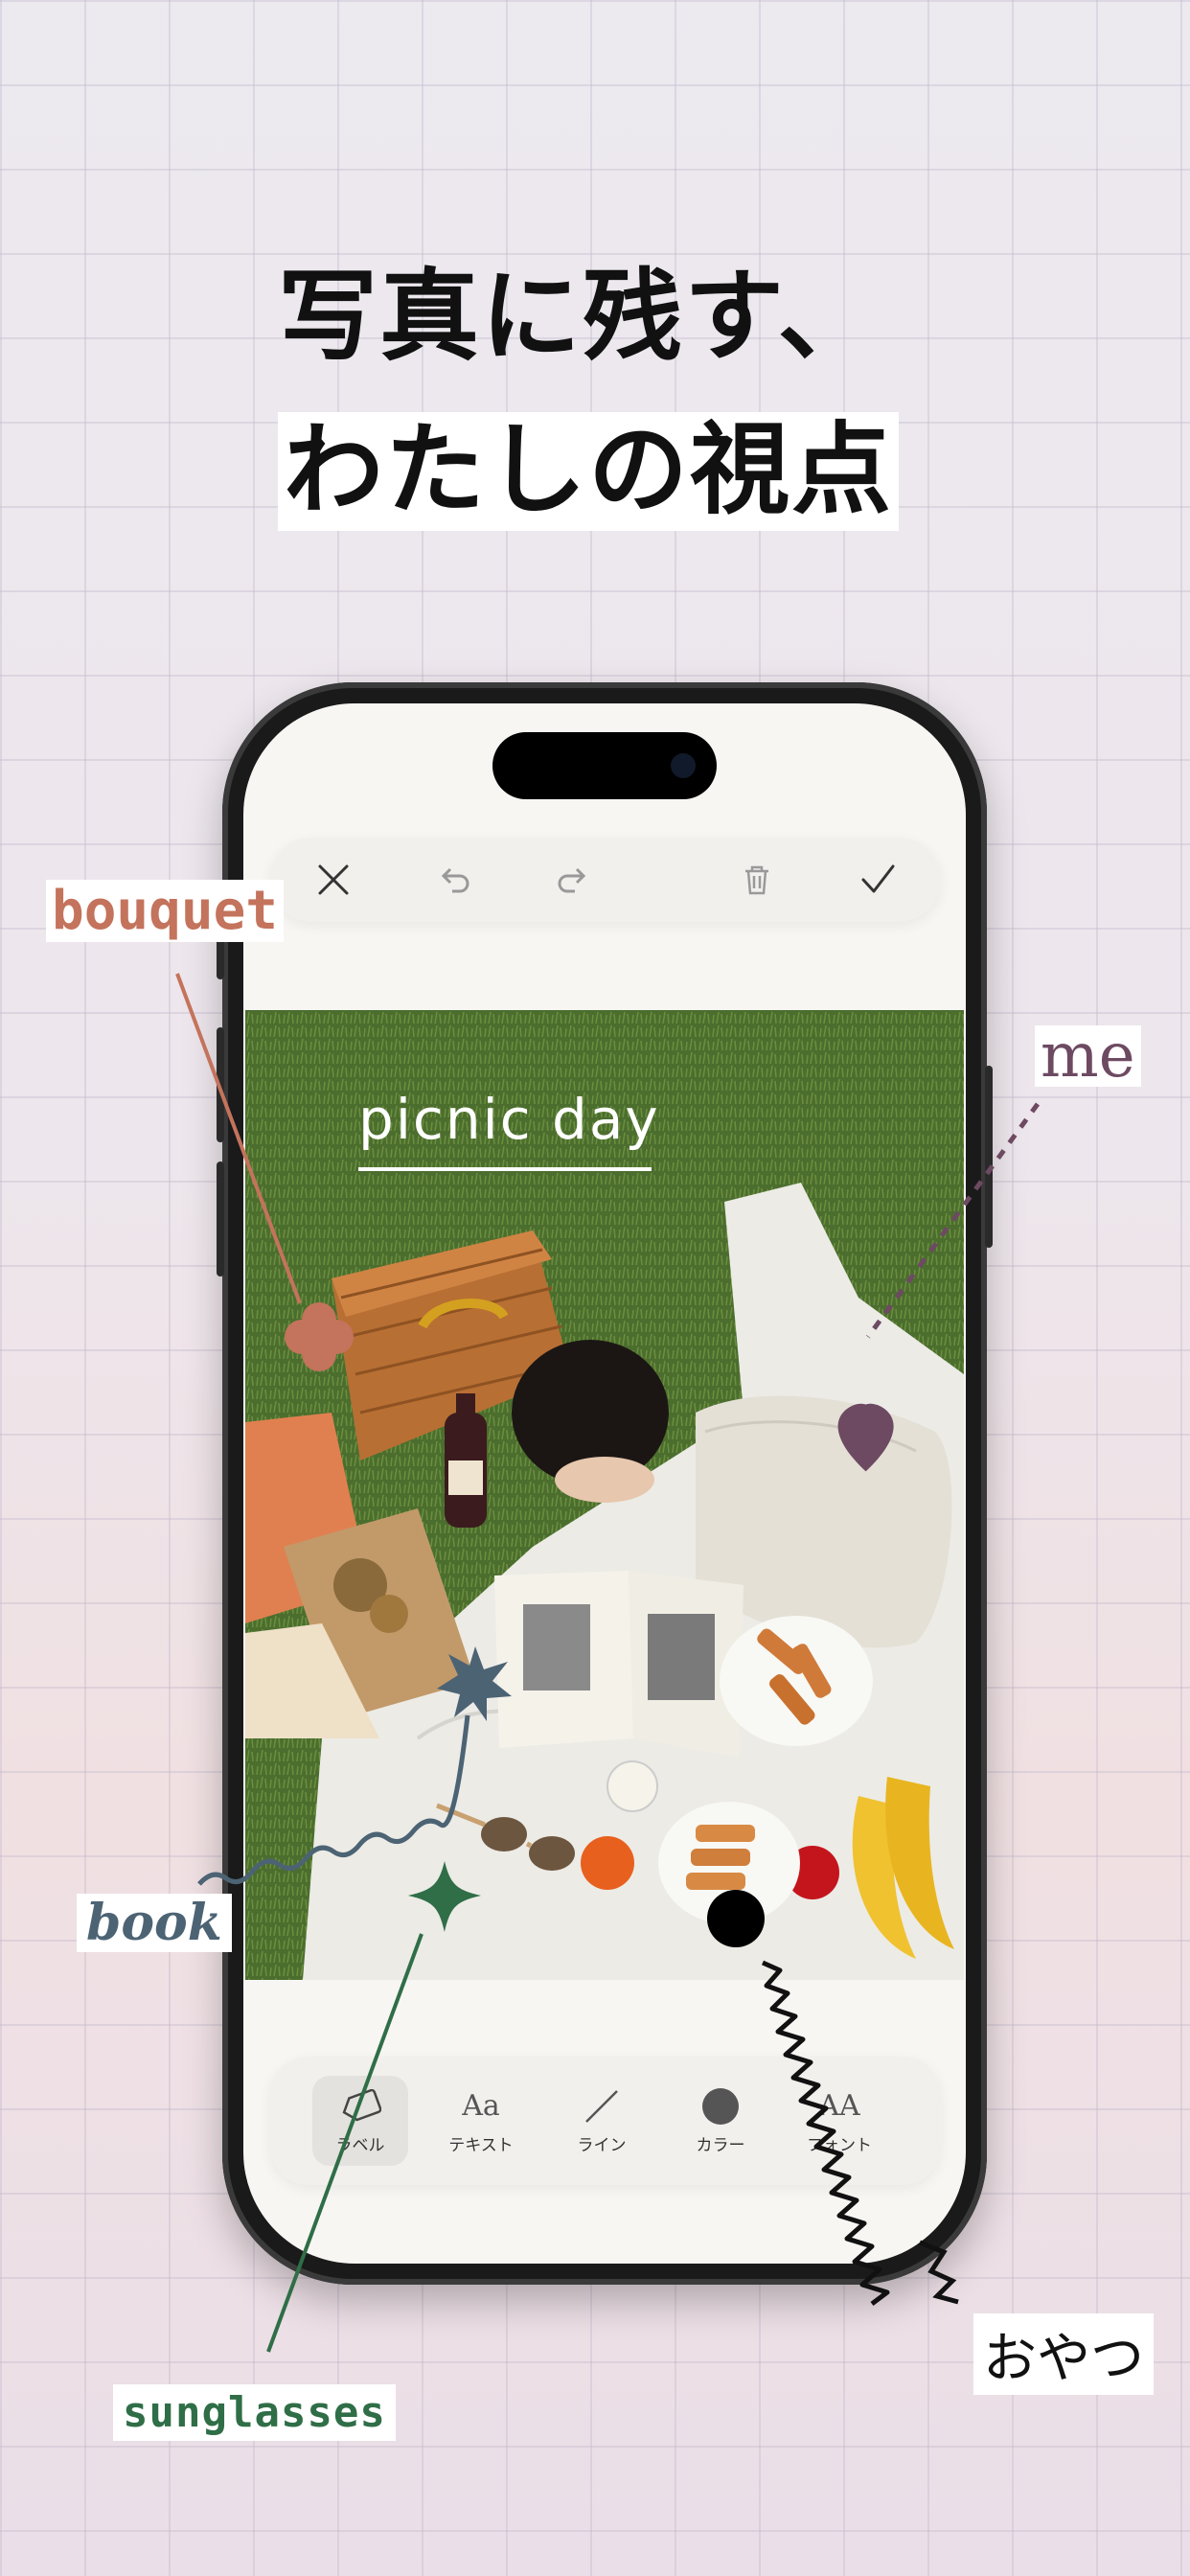 The height and width of the screenshot is (2576, 1190). What do you see at coordinates (333, 880) in the screenshot?
I see `close-icon` at bounding box center [333, 880].